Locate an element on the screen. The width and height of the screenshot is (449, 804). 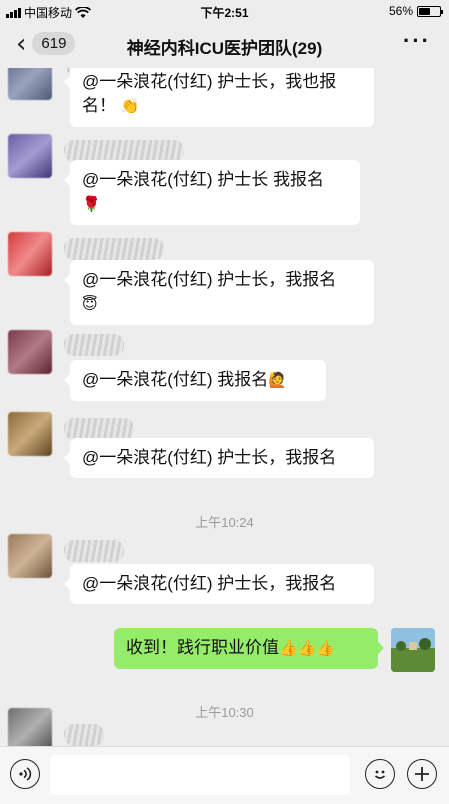
thumbs-up-emoji-icon: 👍👍👍 is located at coordinates (307, 648).